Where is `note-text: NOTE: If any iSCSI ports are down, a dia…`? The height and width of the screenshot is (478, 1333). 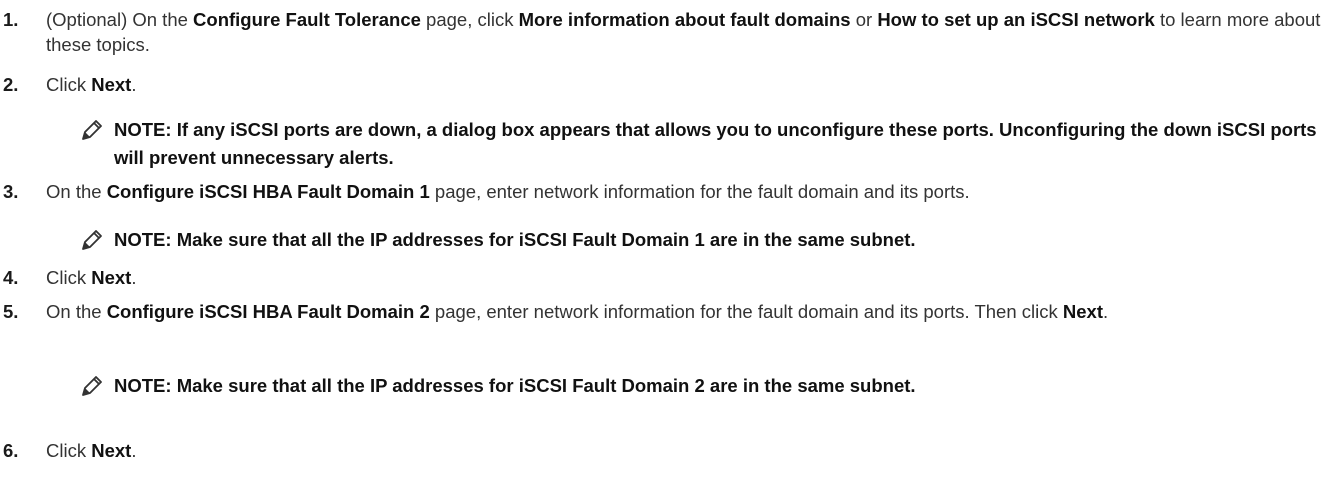
note-text: NOTE: If any iSCSI ports are down, a dia… is located at coordinates (715, 143).